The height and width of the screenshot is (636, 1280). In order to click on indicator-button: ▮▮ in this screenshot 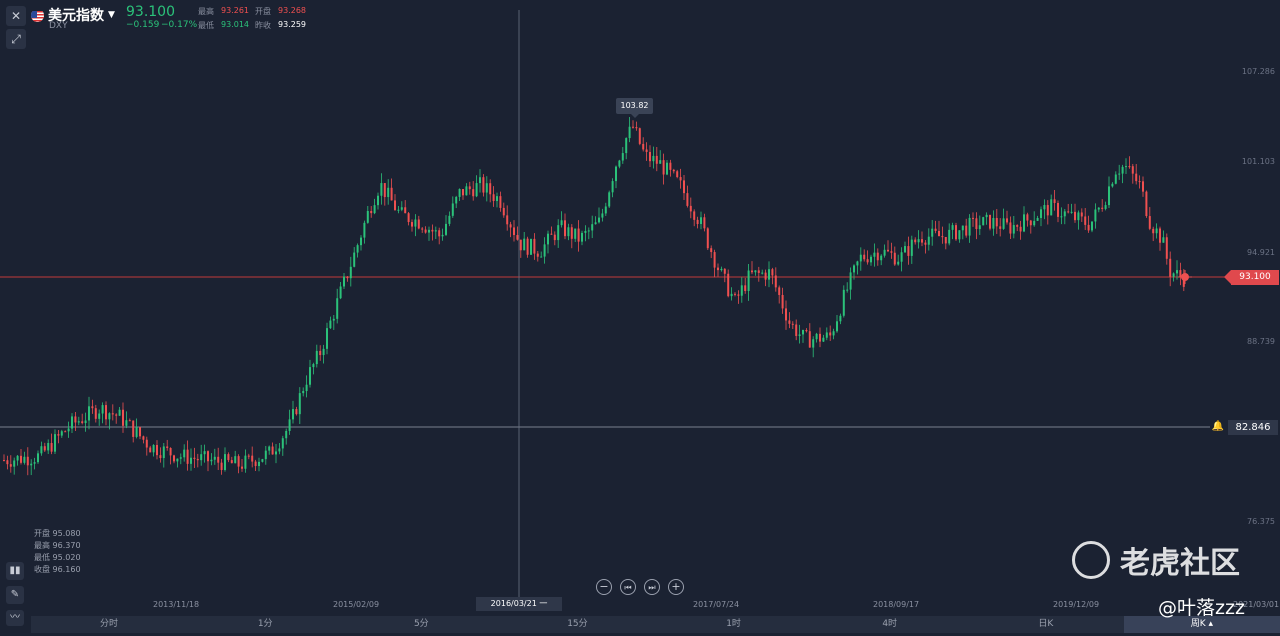, I will do `click(15, 571)`.